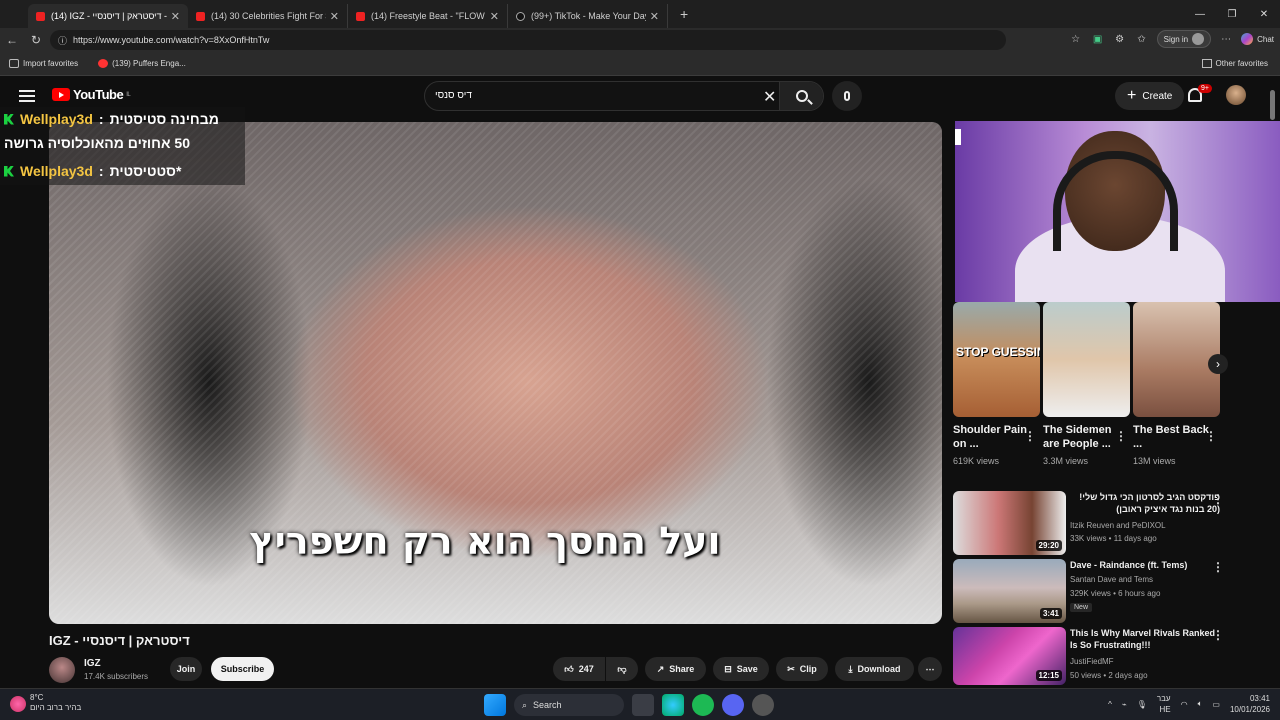 This screenshot has width=1280, height=720. What do you see at coordinates (801, 96) in the screenshot?
I see `search-button` at bounding box center [801, 96].